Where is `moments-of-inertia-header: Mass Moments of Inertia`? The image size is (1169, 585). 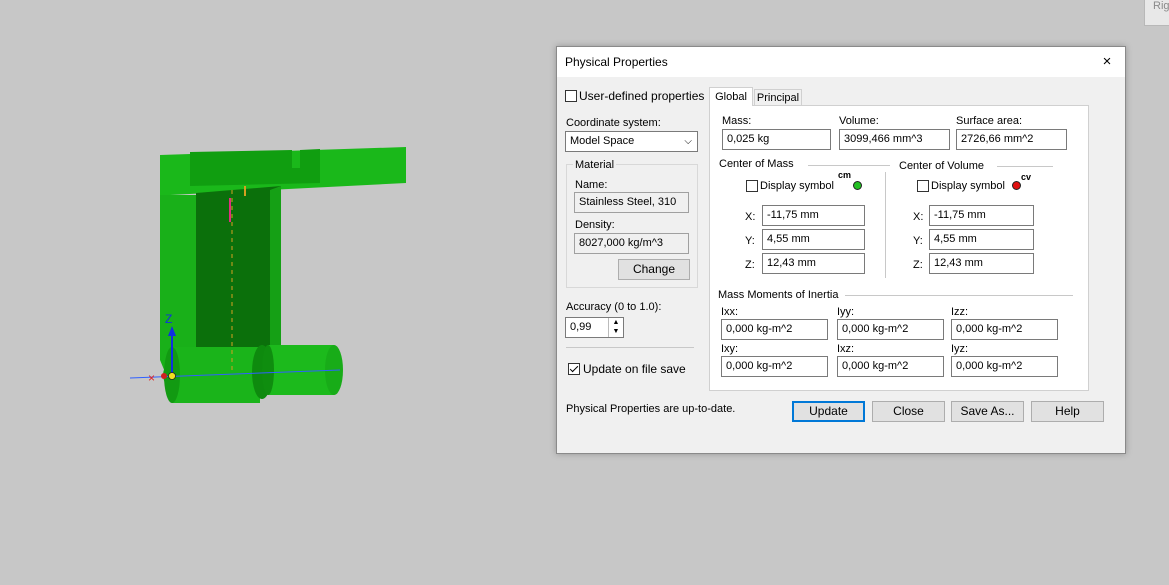 moments-of-inertia-header: Mass Moments of Inertia is located at coordinates (778, 295).